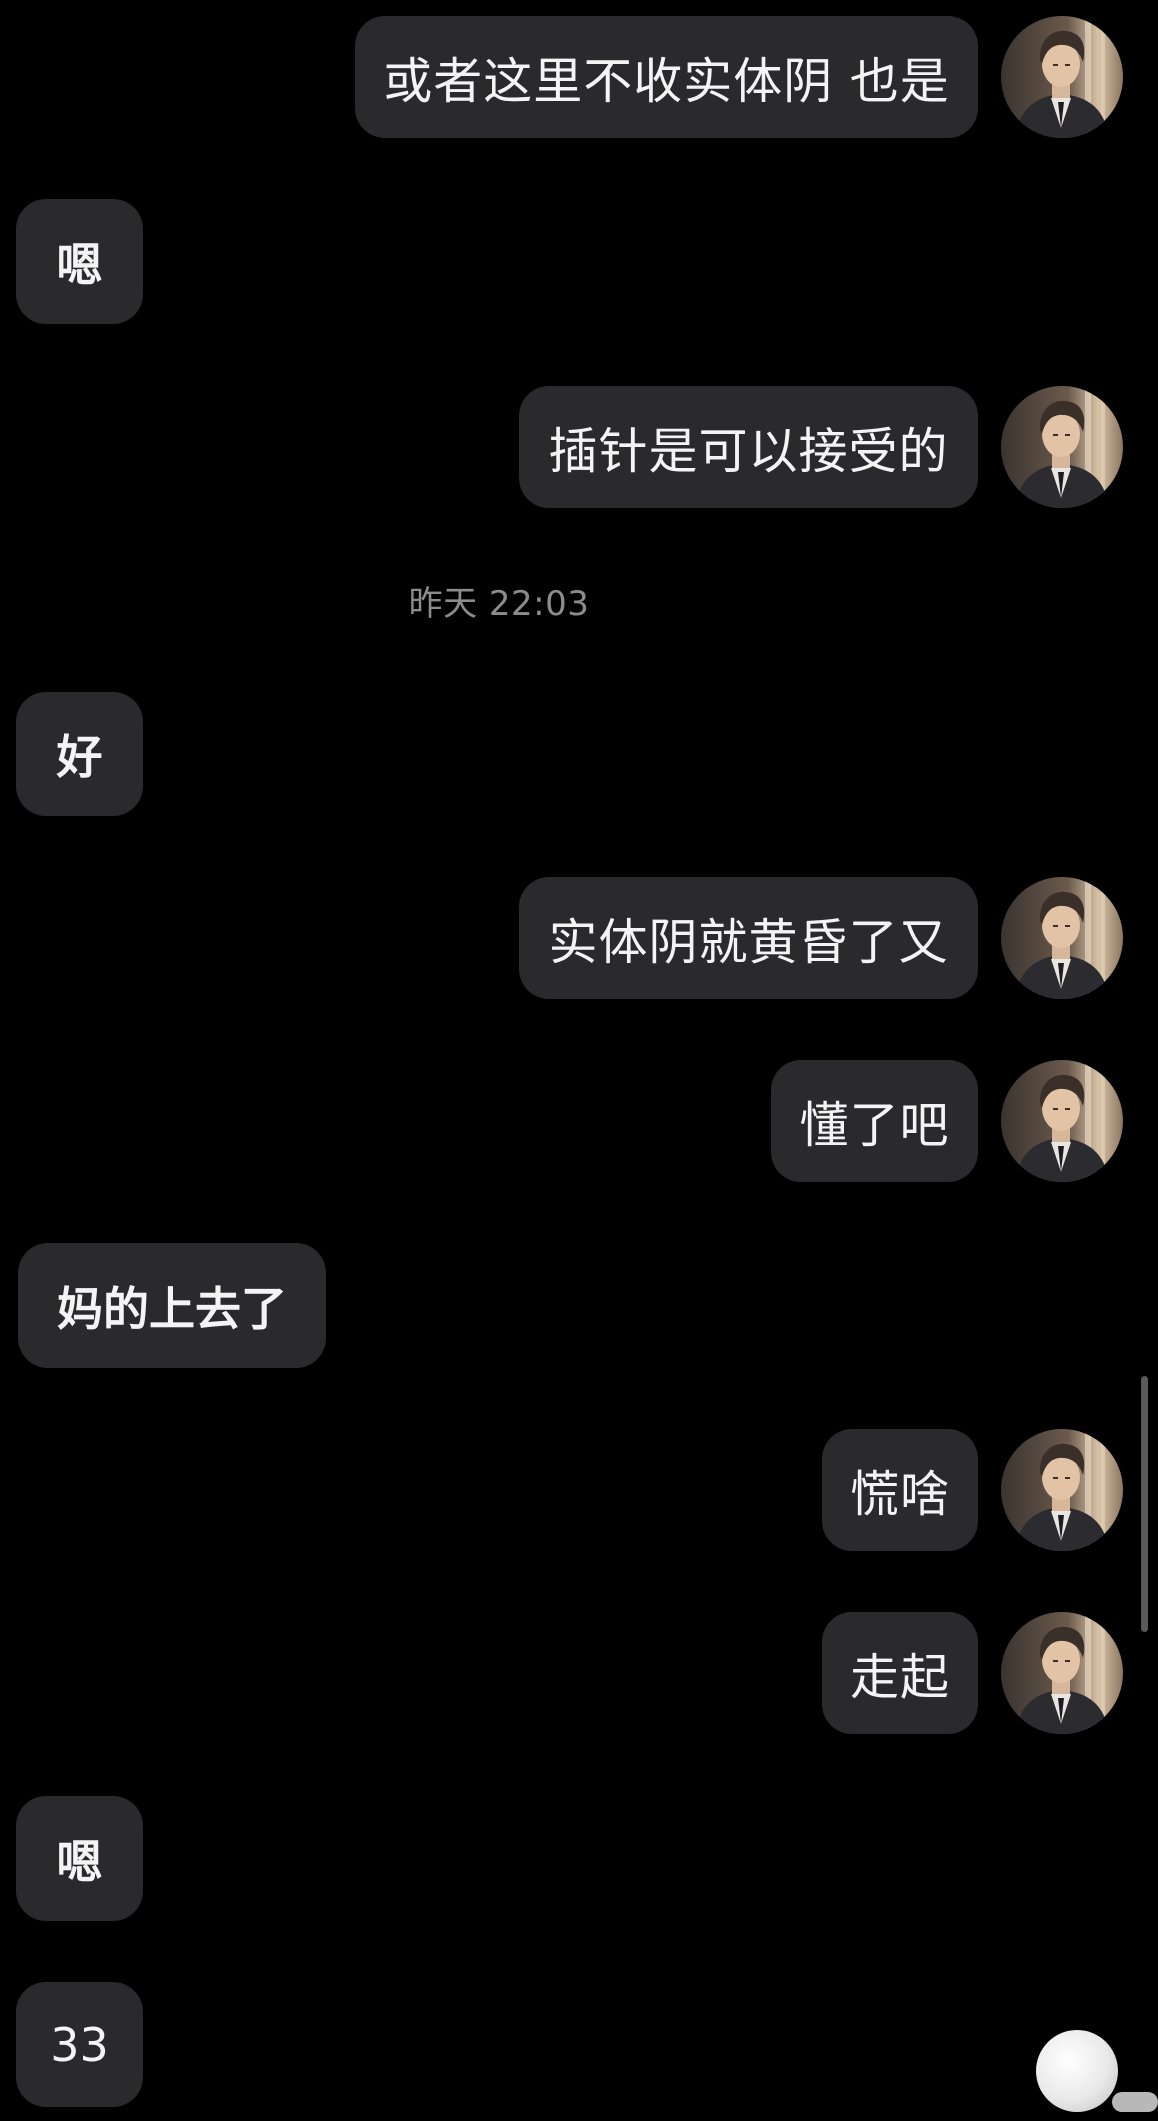 This screenshot has width=1158, height=2121. I want to click on message-text: 插针是可以接受的, so click(748, 451).